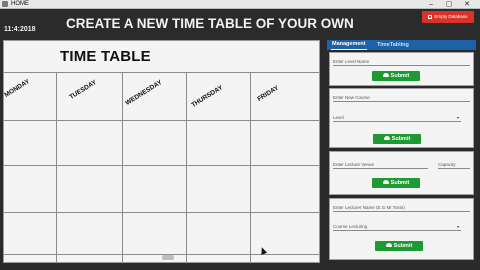 The image size is (480, 270). Describe the element at coordinates (5, 4) in the screenshot. I see `app-icon` at that location.